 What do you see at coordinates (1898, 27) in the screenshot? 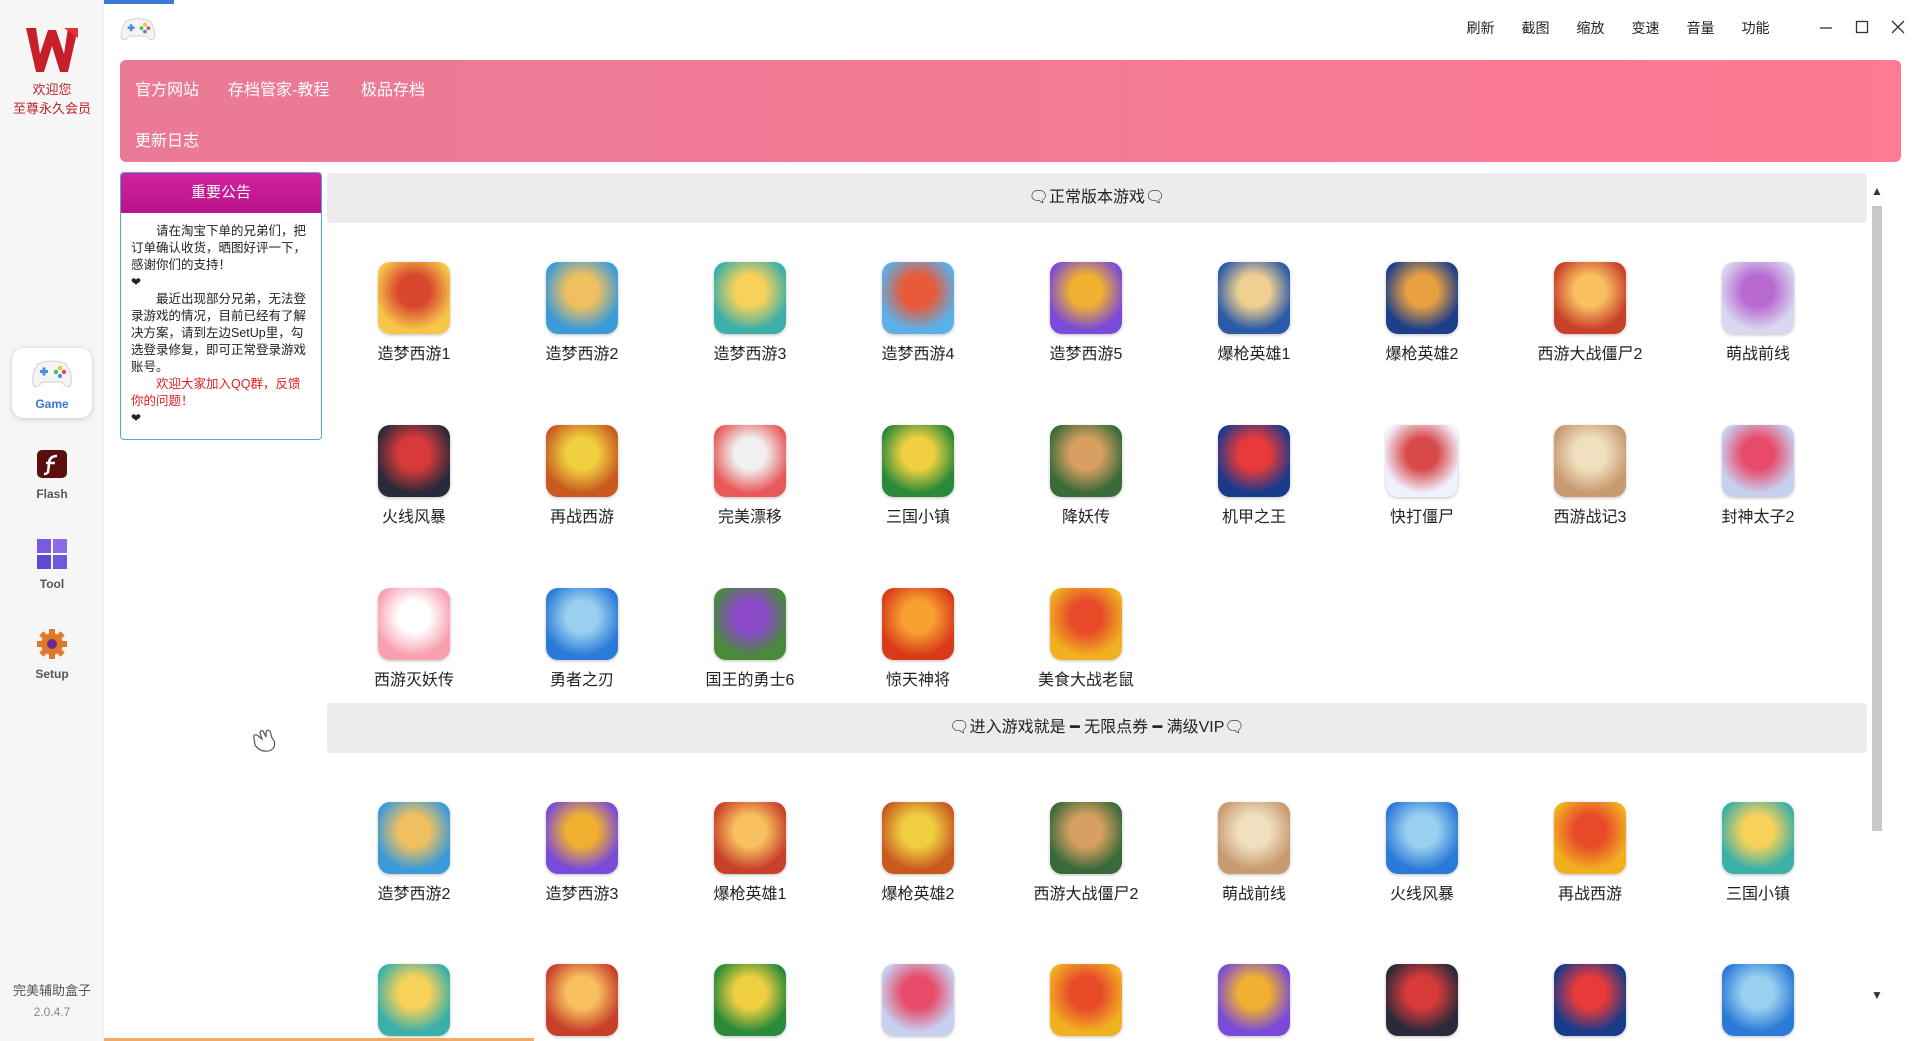
I see `close-button` at bounding box center [1898, 27].